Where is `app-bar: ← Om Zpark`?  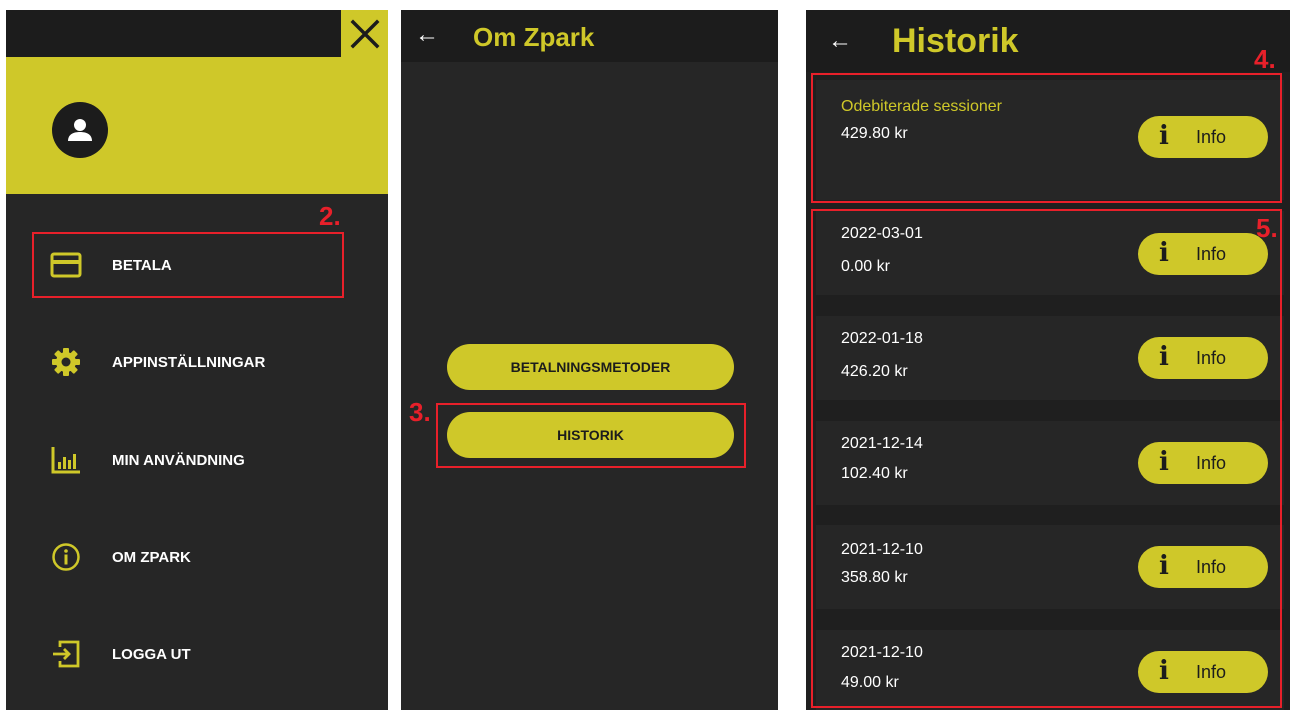 app-bar: ← Om Zpark is located at coordinates (589, 36).